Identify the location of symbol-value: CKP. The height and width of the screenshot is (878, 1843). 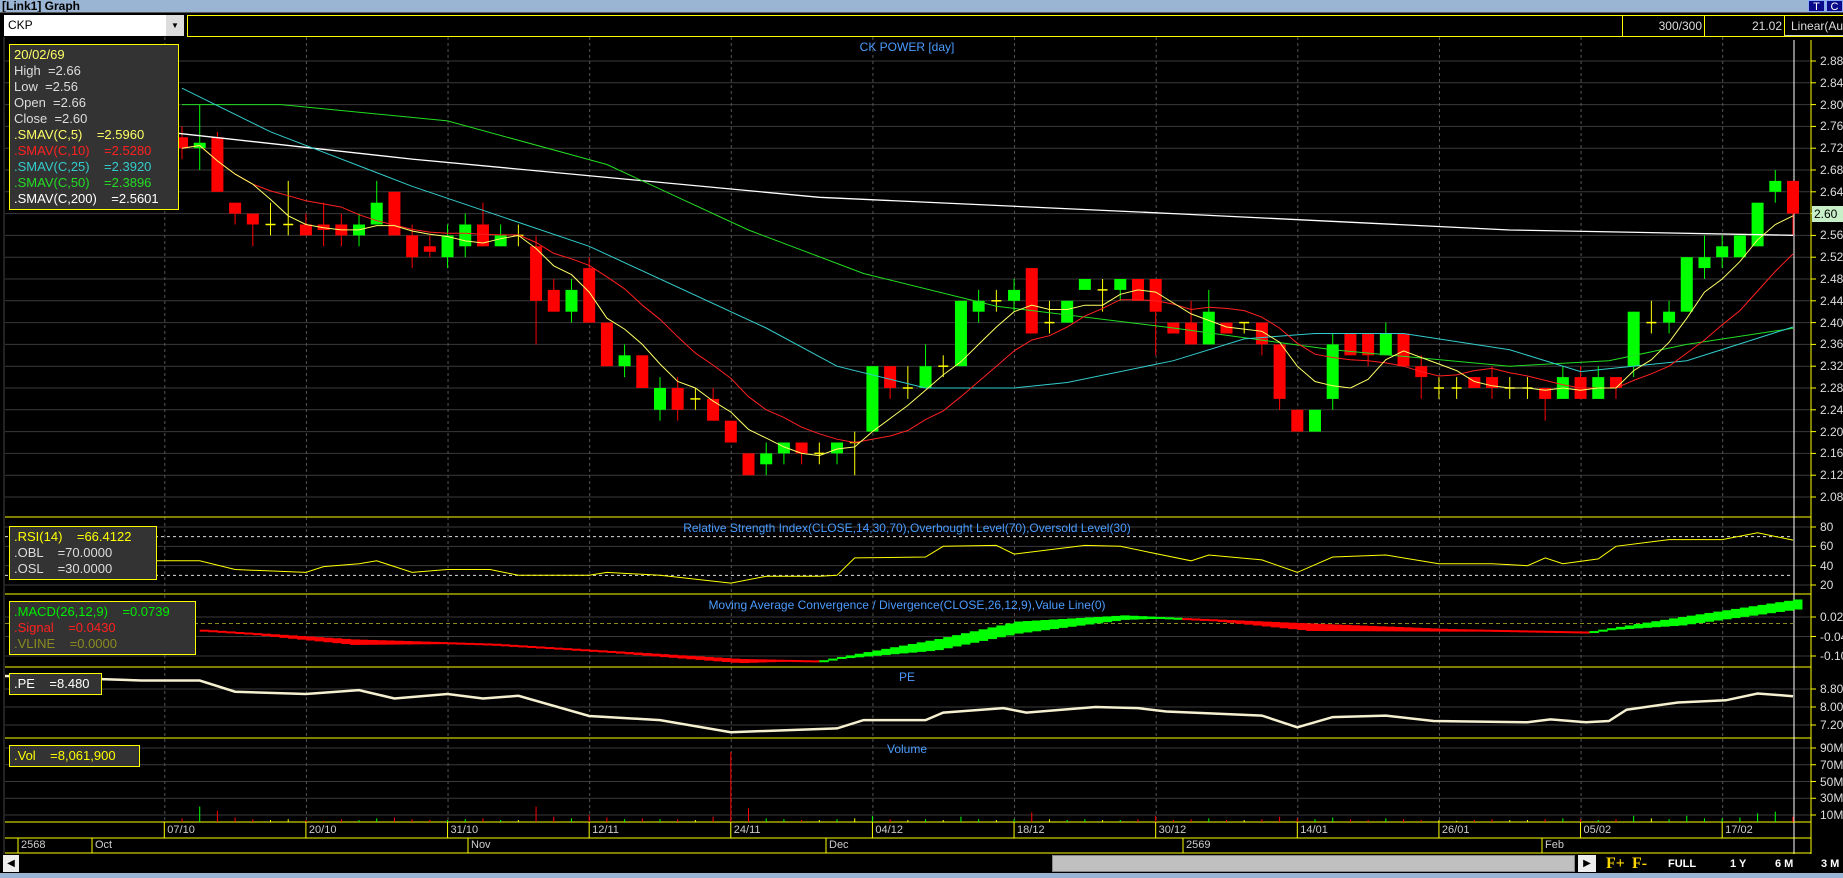
(20, 25).